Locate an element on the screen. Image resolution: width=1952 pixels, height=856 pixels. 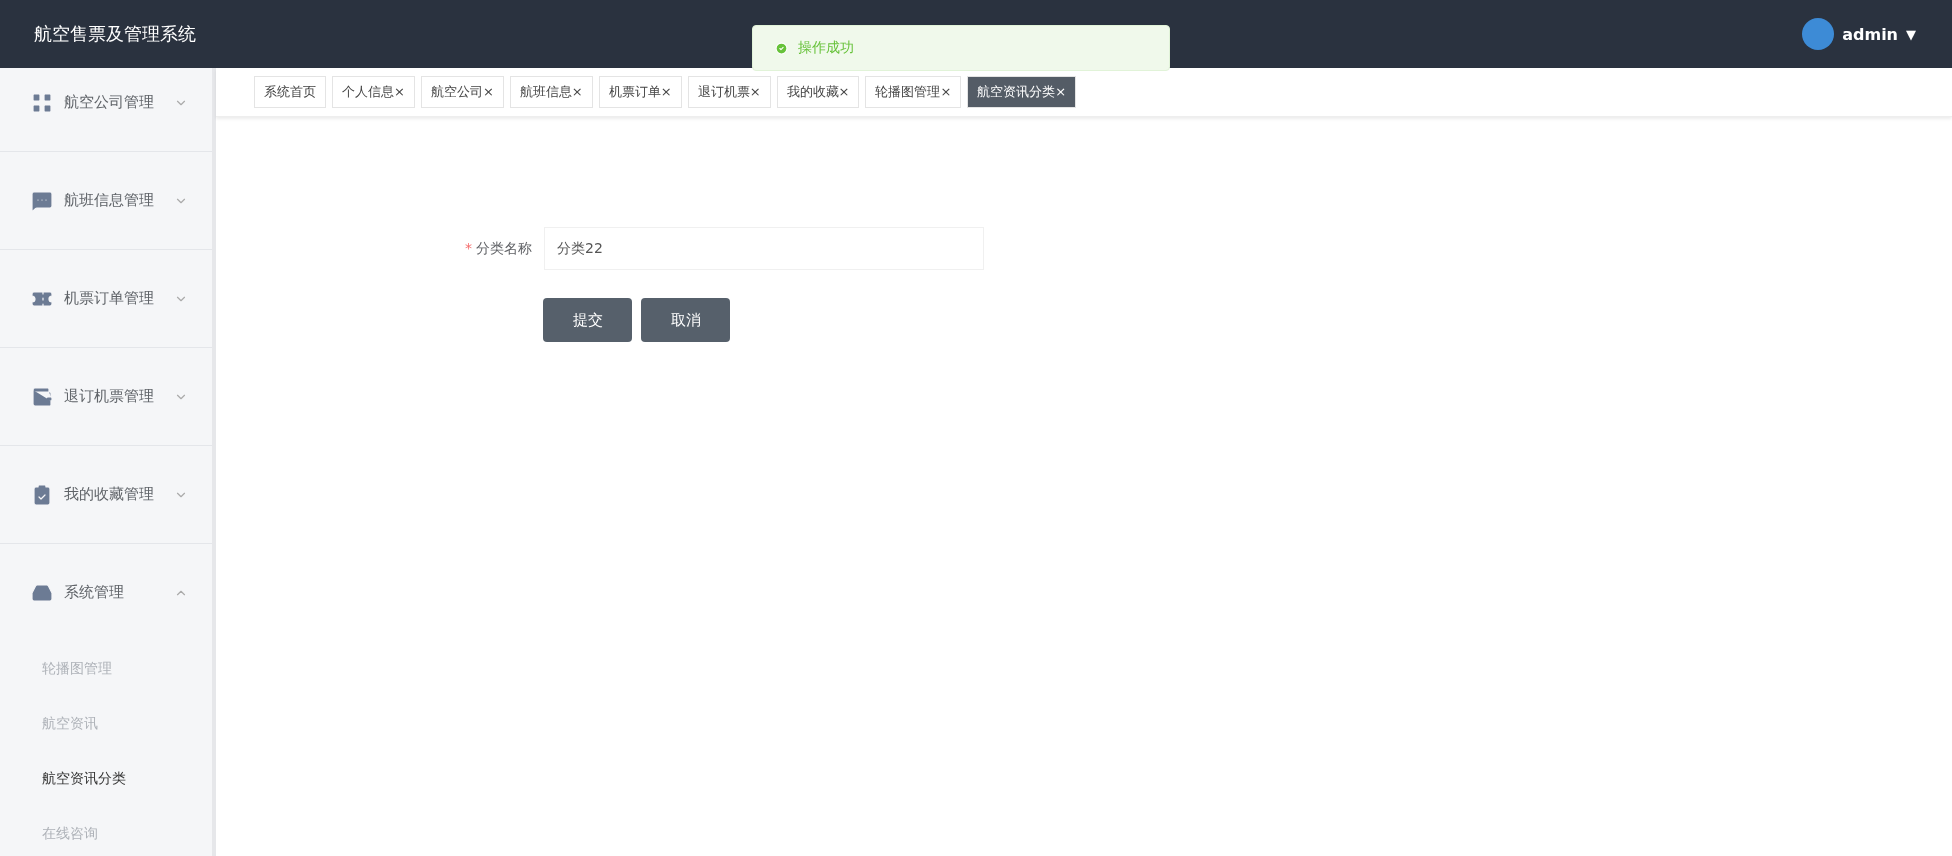
app-title: 航空售票及管理系统 is located at coordinates (115, 34).